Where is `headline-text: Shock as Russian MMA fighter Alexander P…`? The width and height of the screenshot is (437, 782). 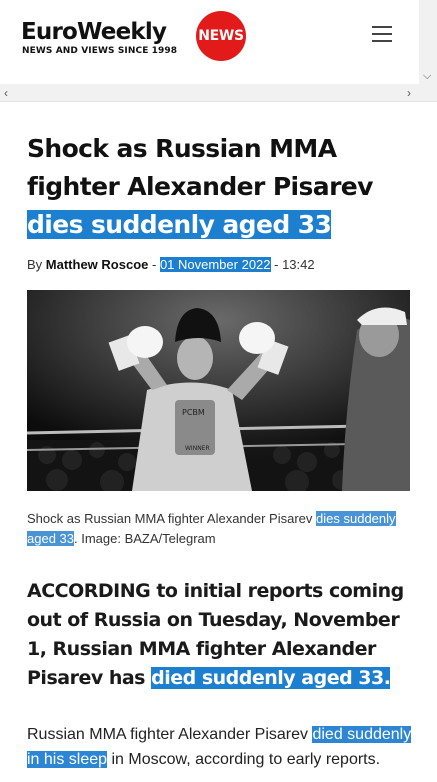
headline-text: Shock as Russian MMA fighter Alexander P… is located at coordinates (200, 167).